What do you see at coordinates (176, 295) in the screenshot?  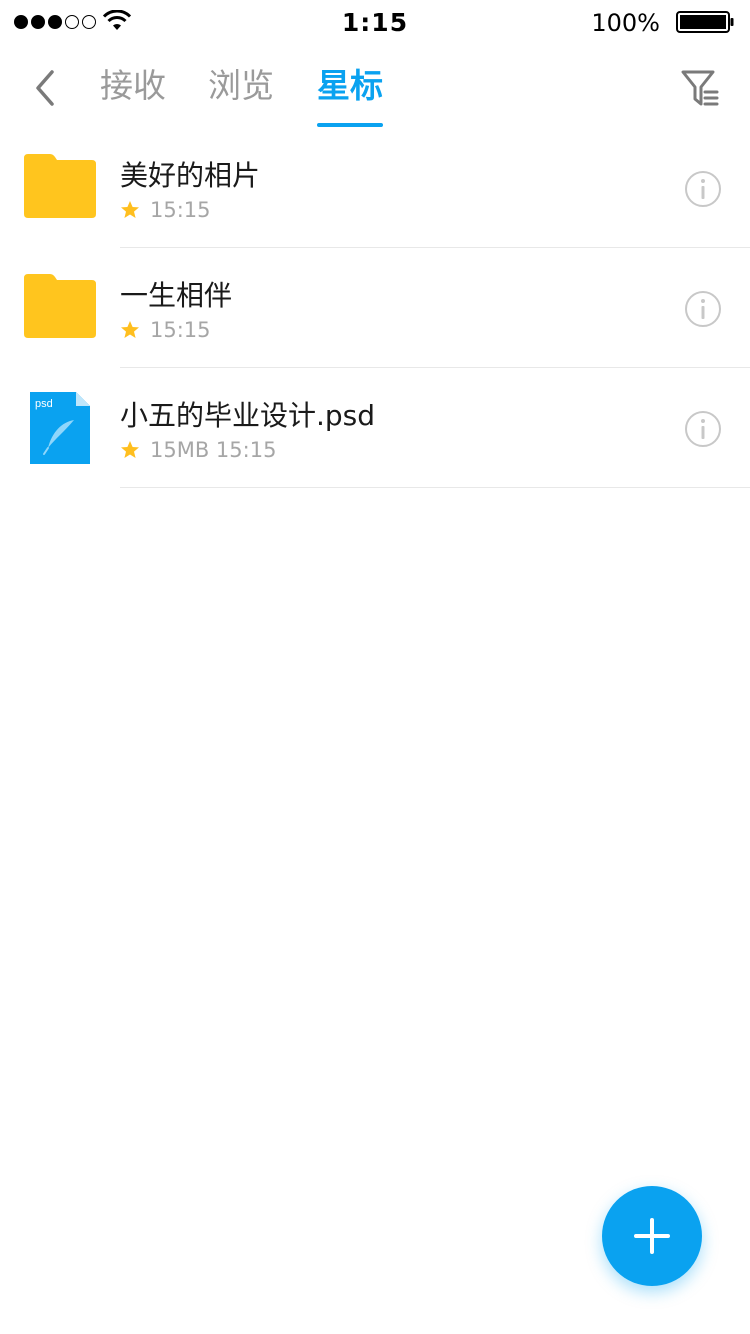 I see `file-name: 一生相伴` at bounding box center [176, 295].